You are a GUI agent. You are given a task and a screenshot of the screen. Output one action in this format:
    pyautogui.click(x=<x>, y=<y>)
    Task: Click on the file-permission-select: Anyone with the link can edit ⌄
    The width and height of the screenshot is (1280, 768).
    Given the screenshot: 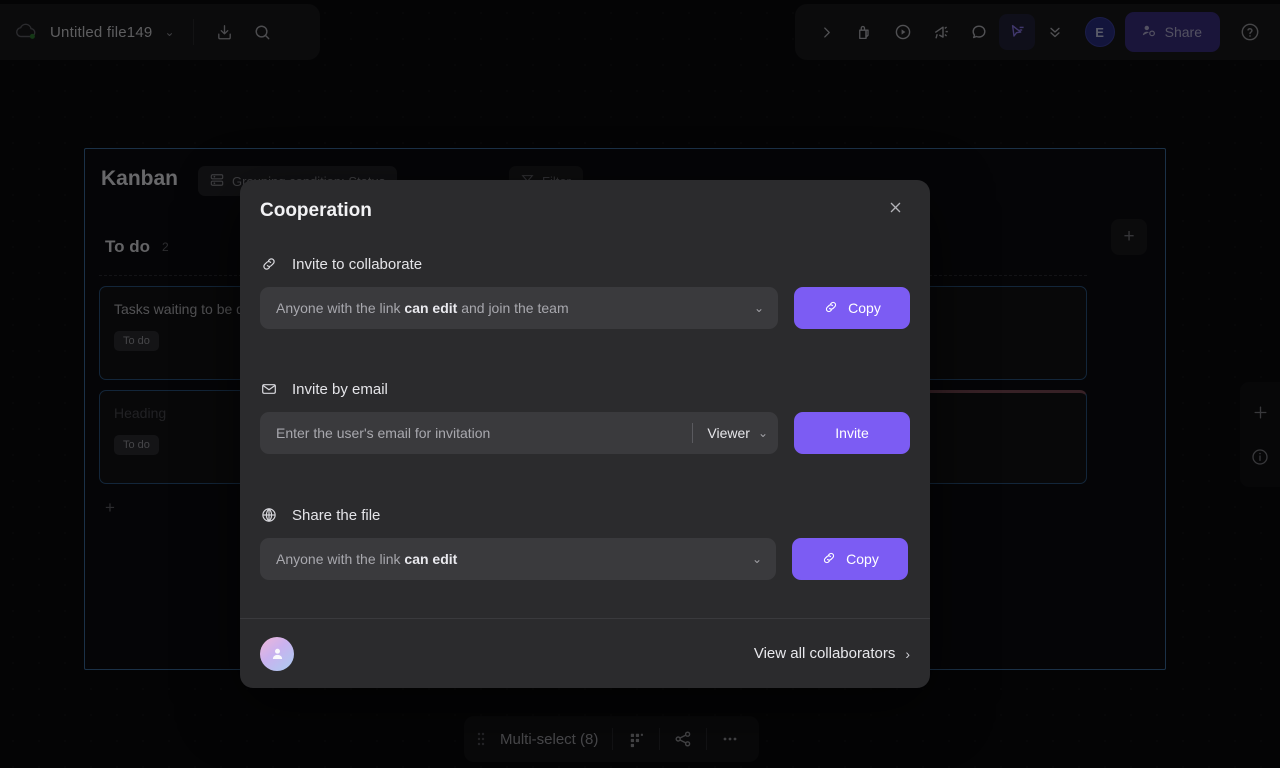 What is the action you would take?
    pyautogui.click(x=518, y=559)
    